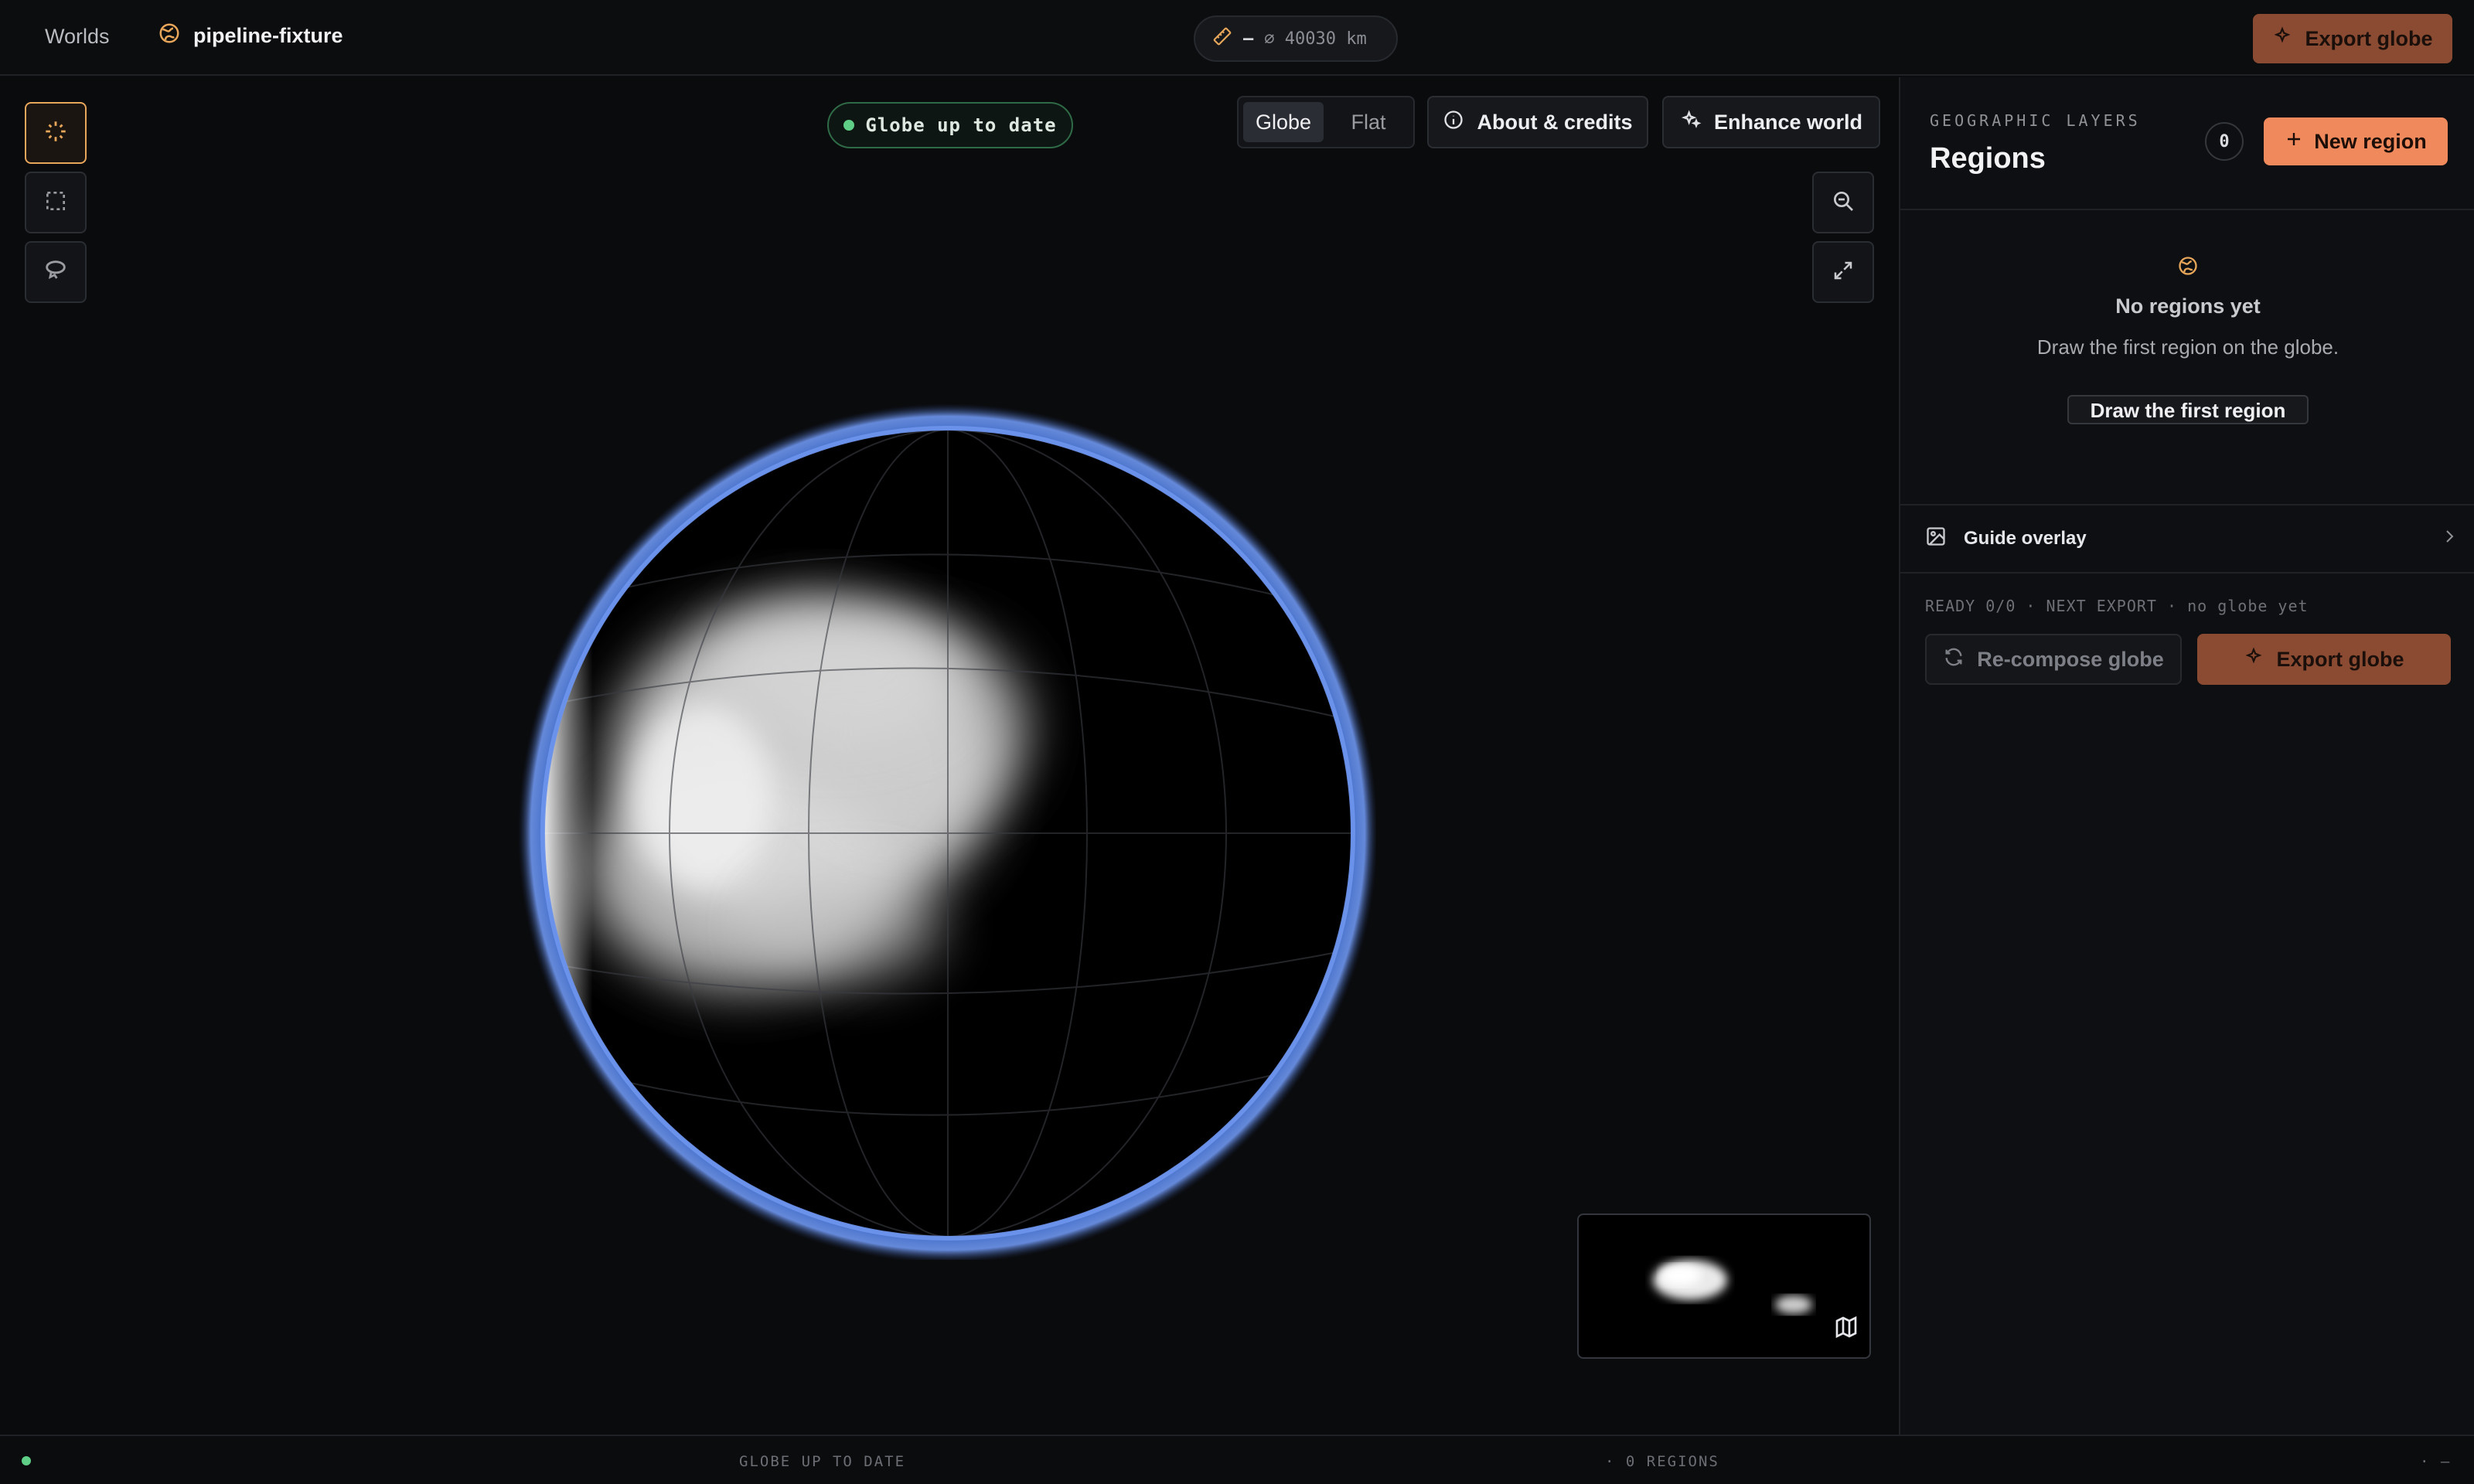 The width and height of the screenshot is (2474, 1484). I want to click on view-mode-toggle: Globe Flat, so click(1326, 122).